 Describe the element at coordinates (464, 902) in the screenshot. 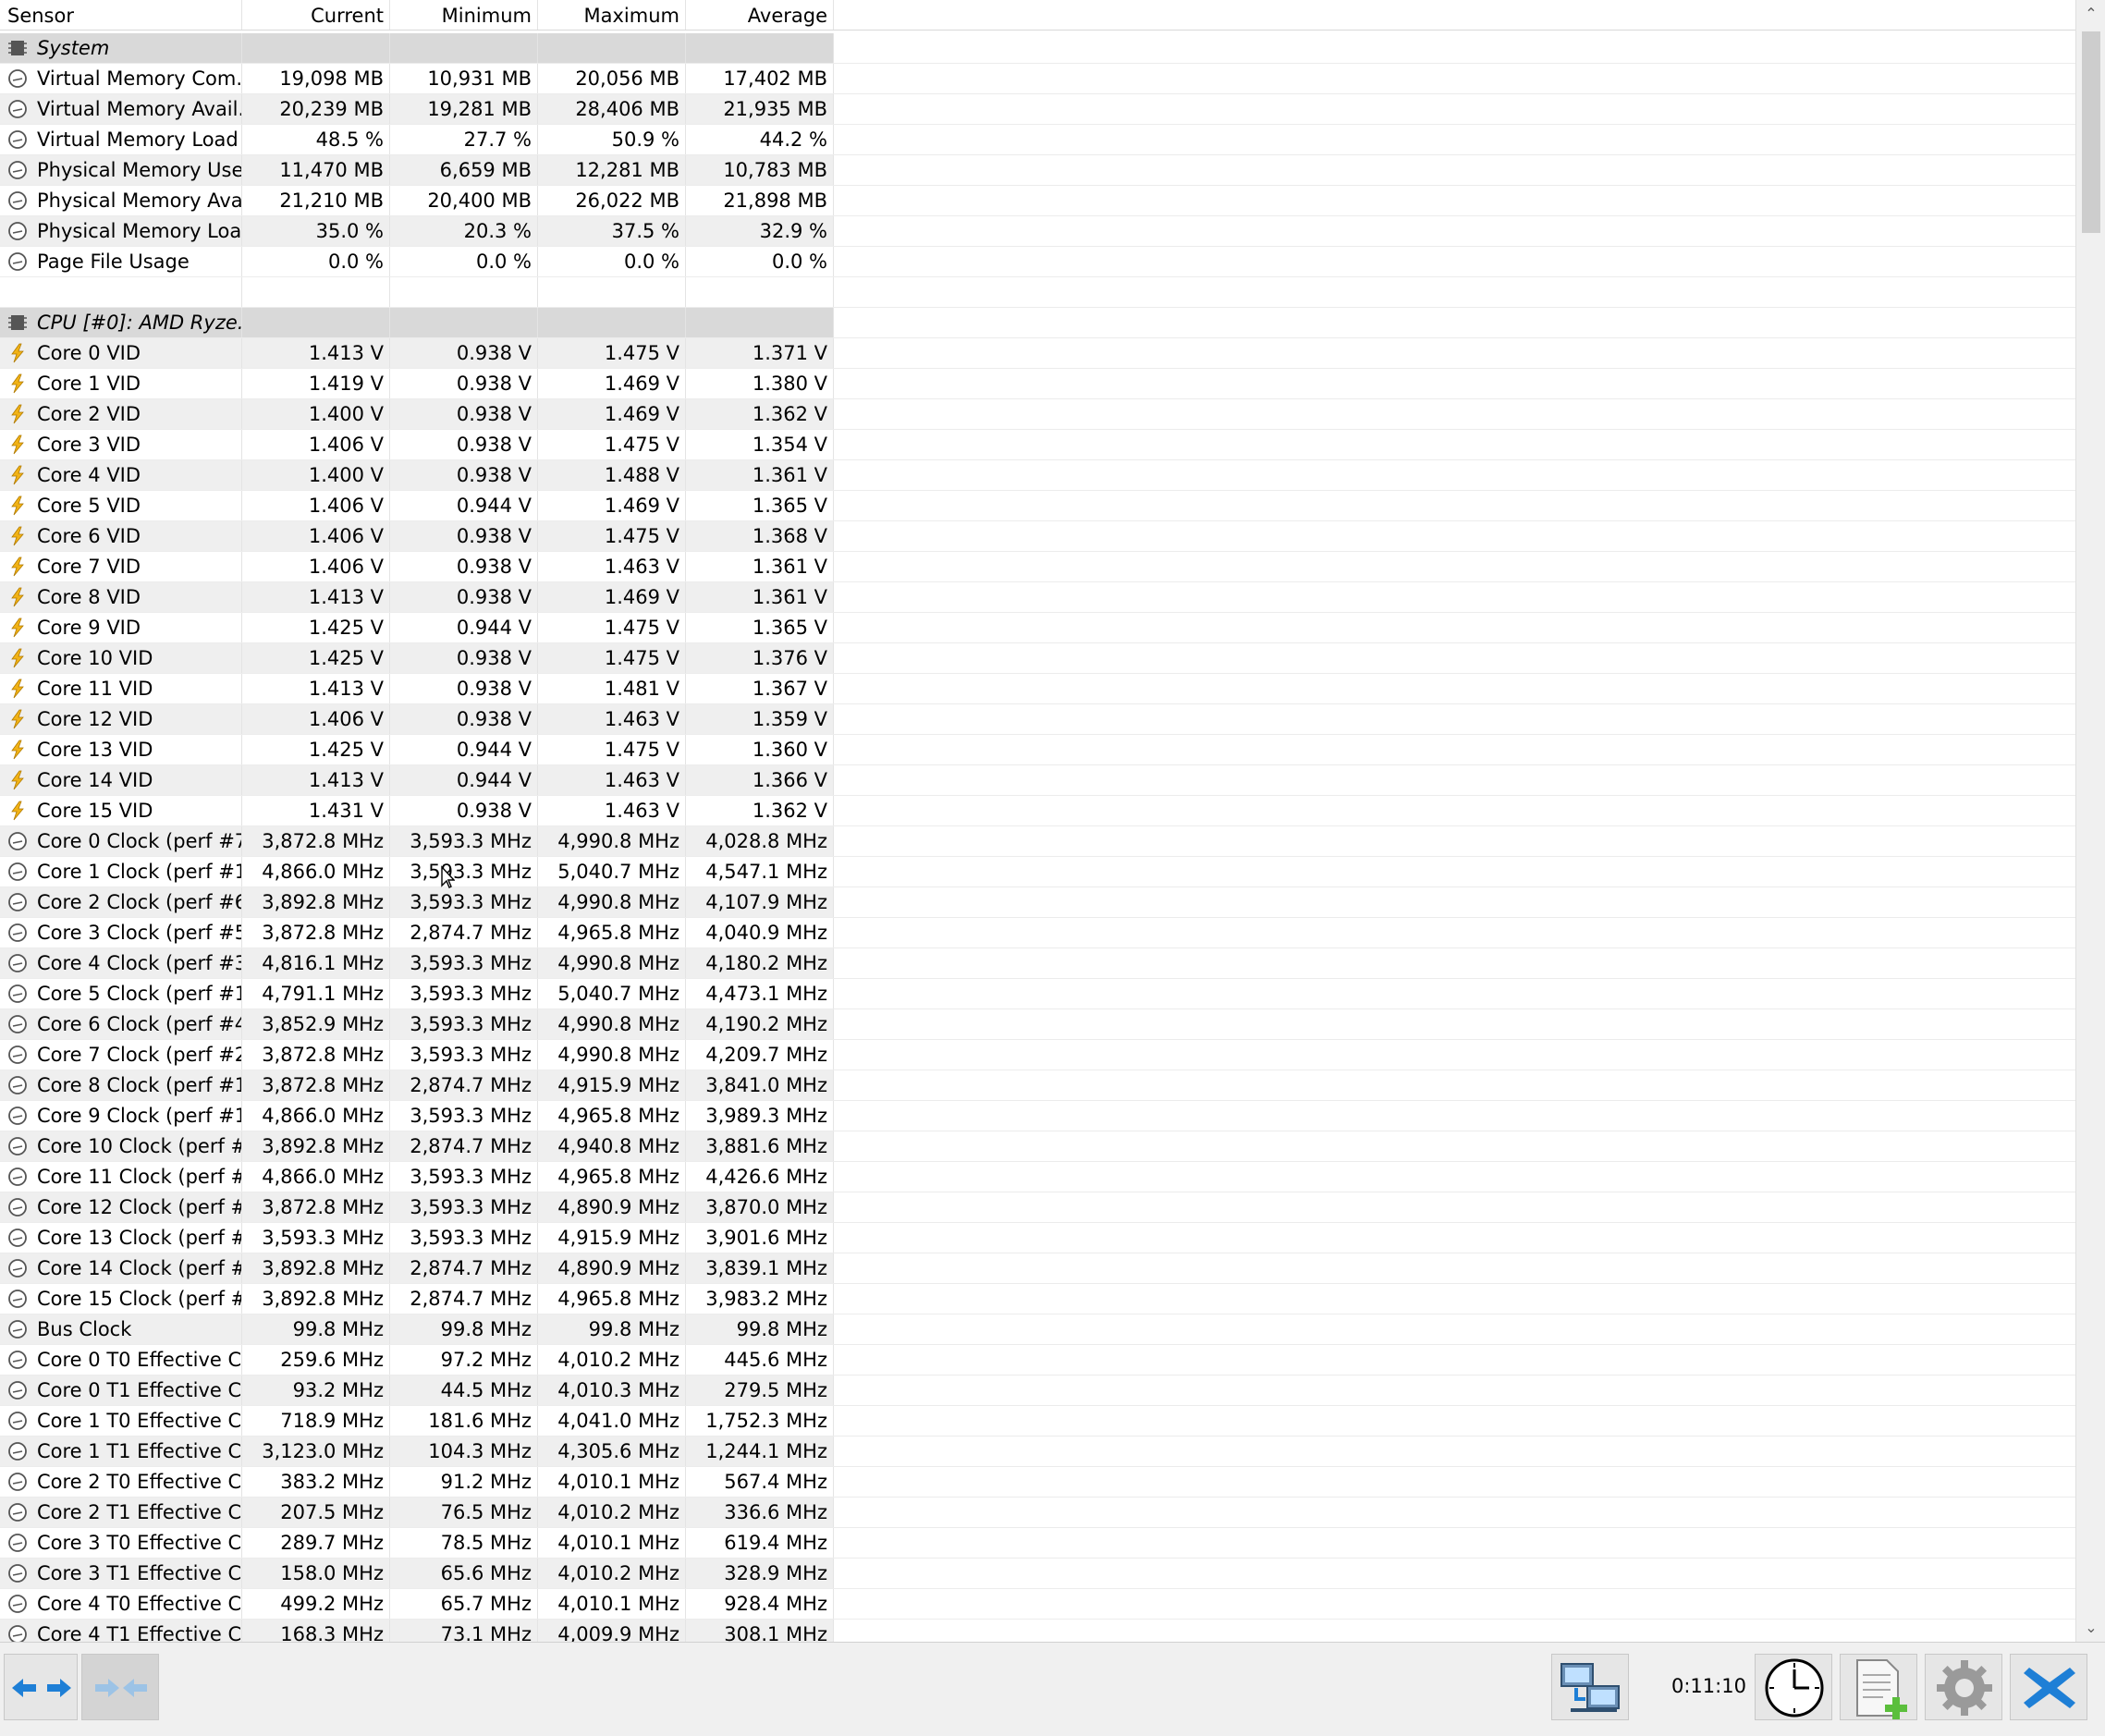

I see `minimum-value: 3,593.3 MHz` at that location.